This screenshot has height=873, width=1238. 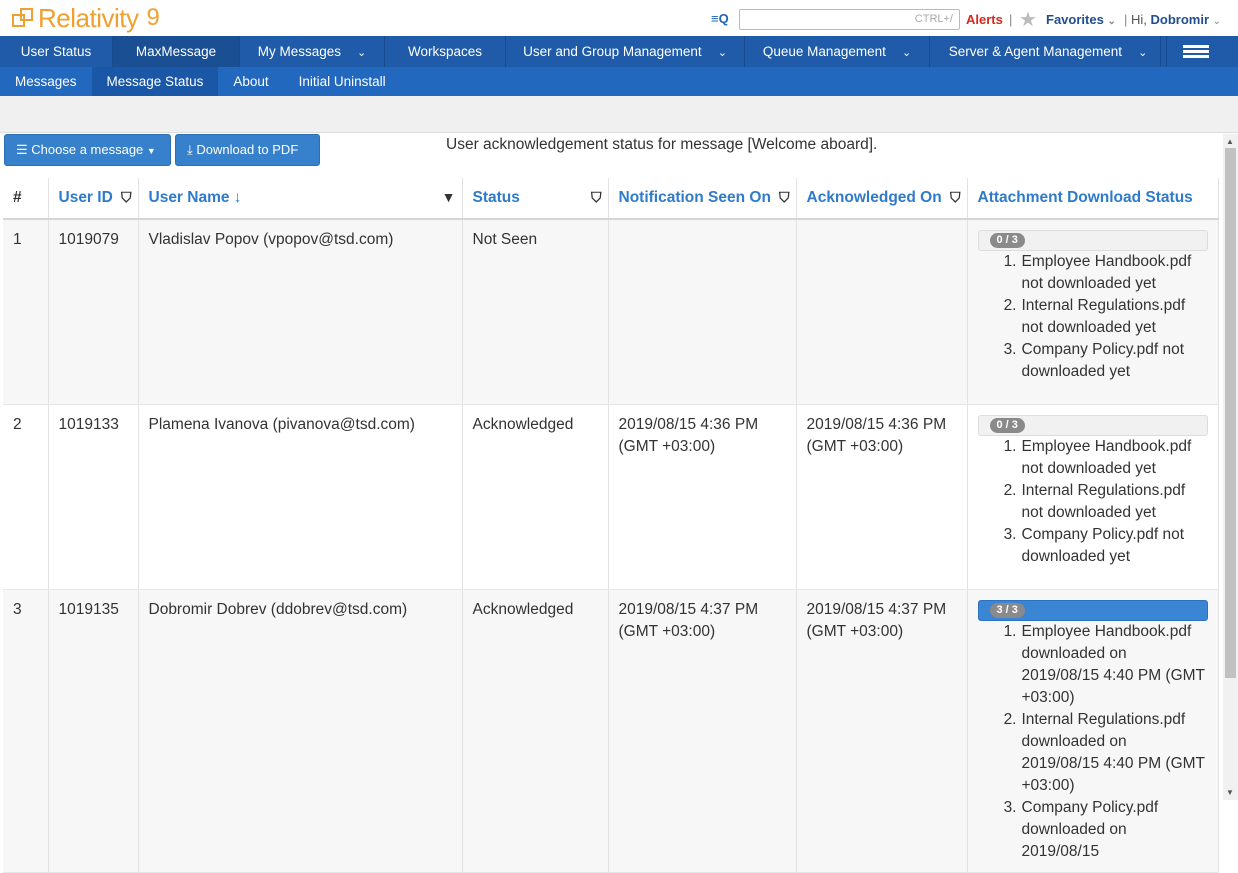 I want to click on download-pdf-button: ⤓ Download to PDF, so click(x=247, y=150).